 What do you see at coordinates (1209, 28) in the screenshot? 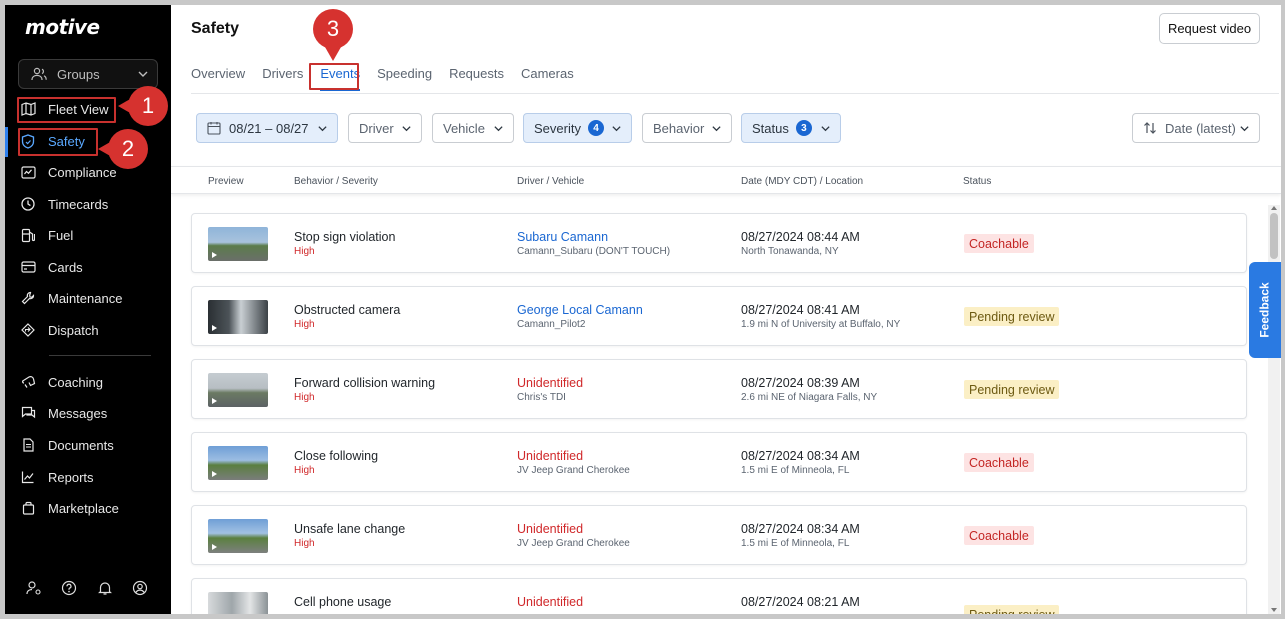
I see `request-video-button: Request video` at bounding box center [1209, 28].